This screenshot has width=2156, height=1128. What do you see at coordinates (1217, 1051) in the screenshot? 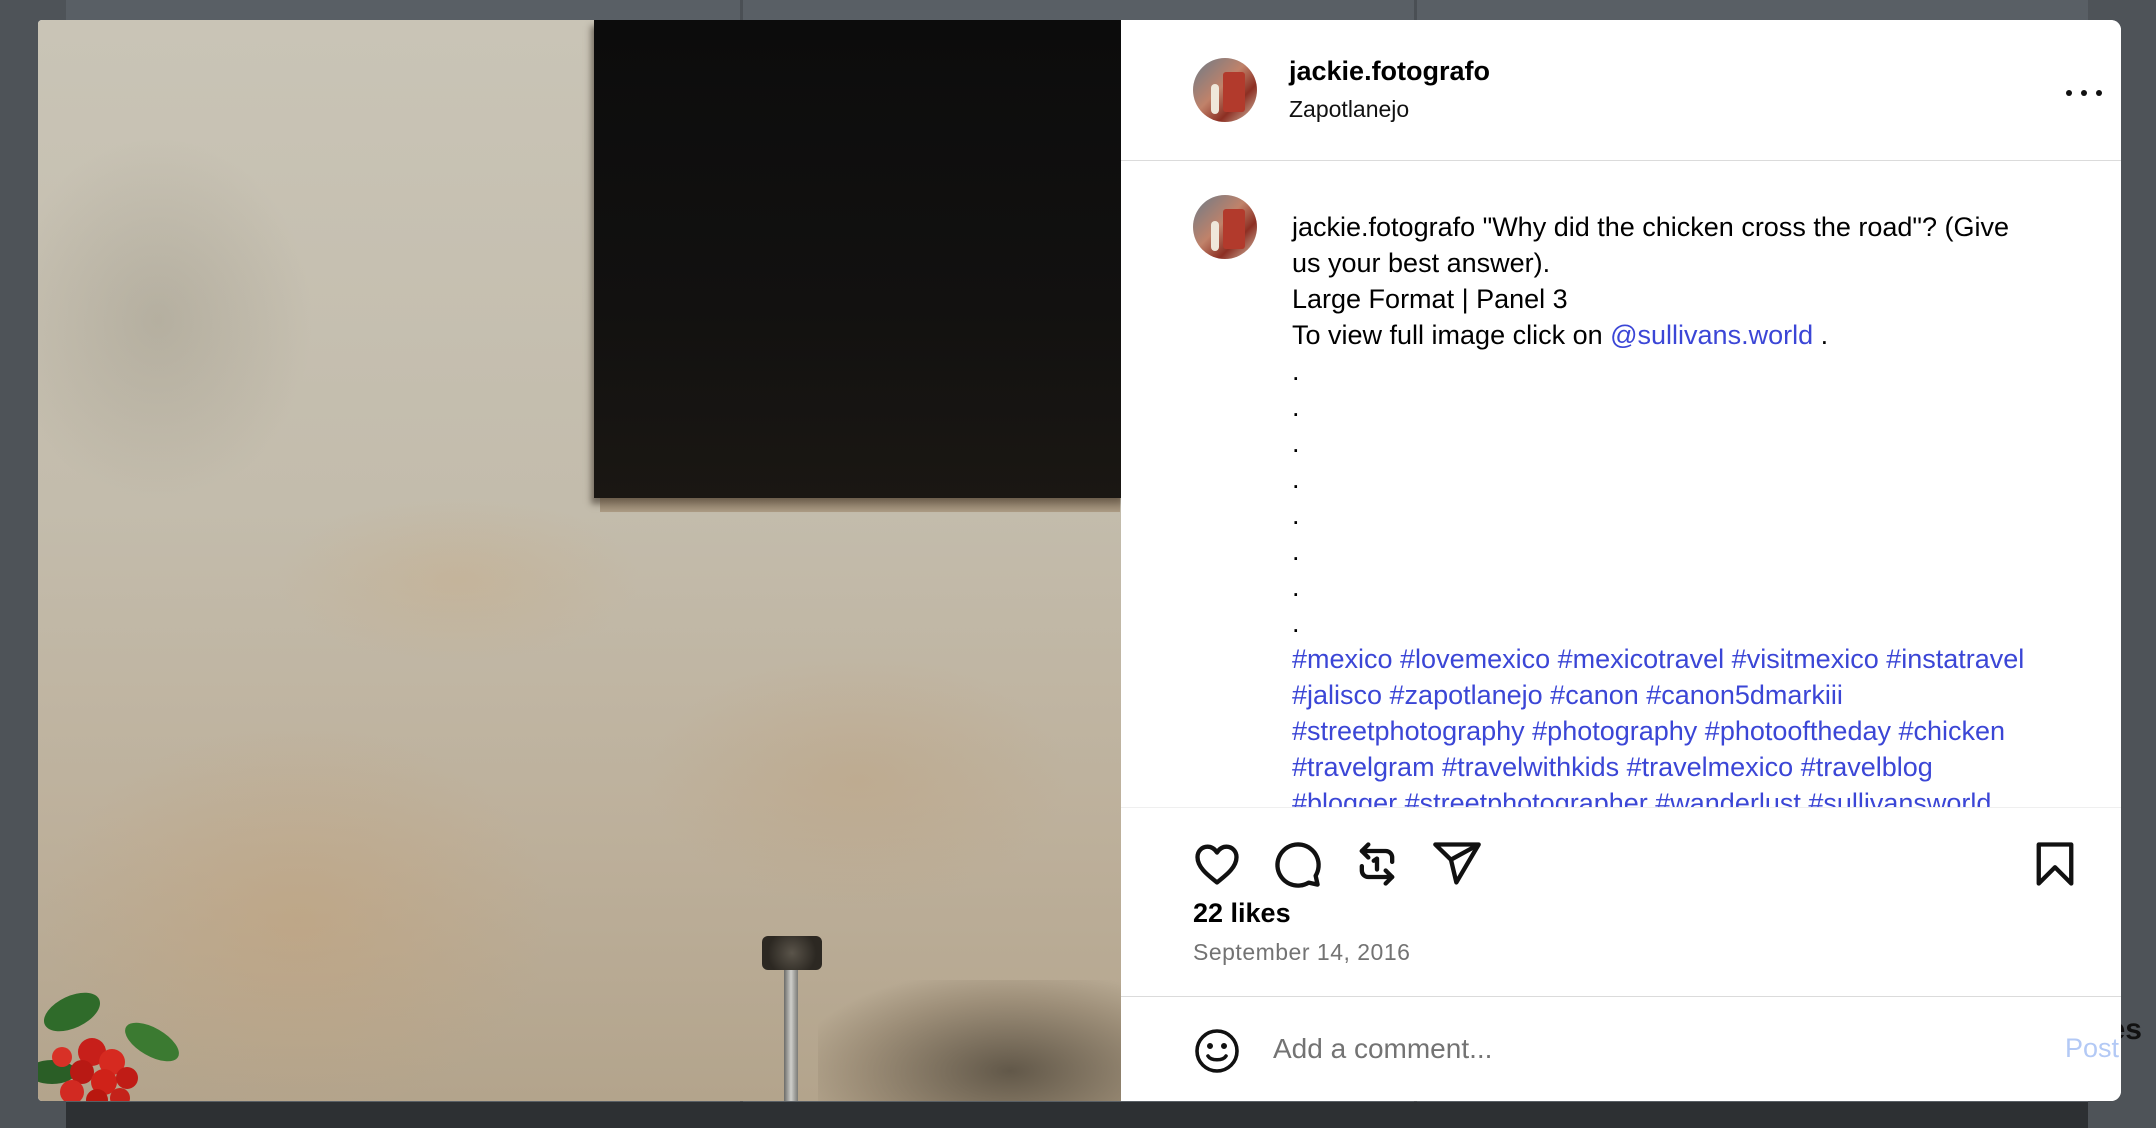
I see `emoji-smile-icon` at bounding box center [1217, 1051].